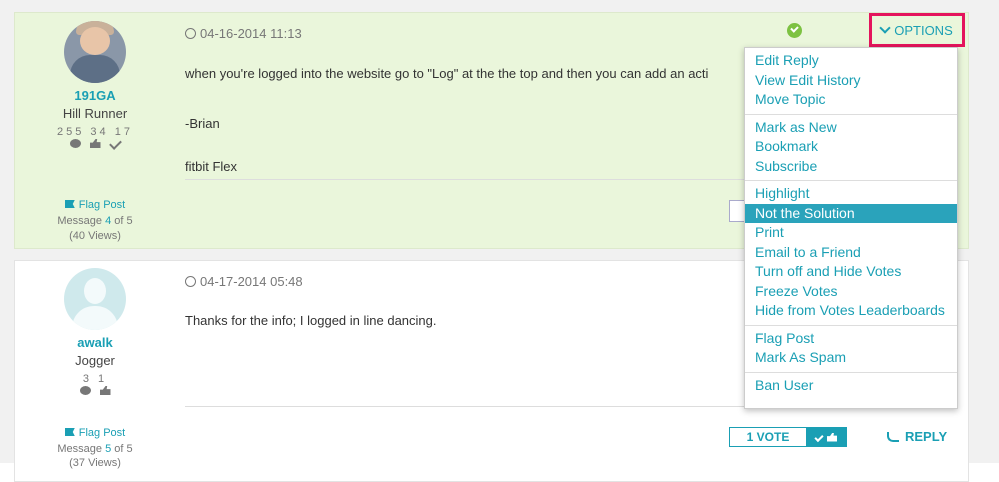 The height and width of the screenshot is (482, 999). I want to click on posts-count: 3, so click(87, 379).